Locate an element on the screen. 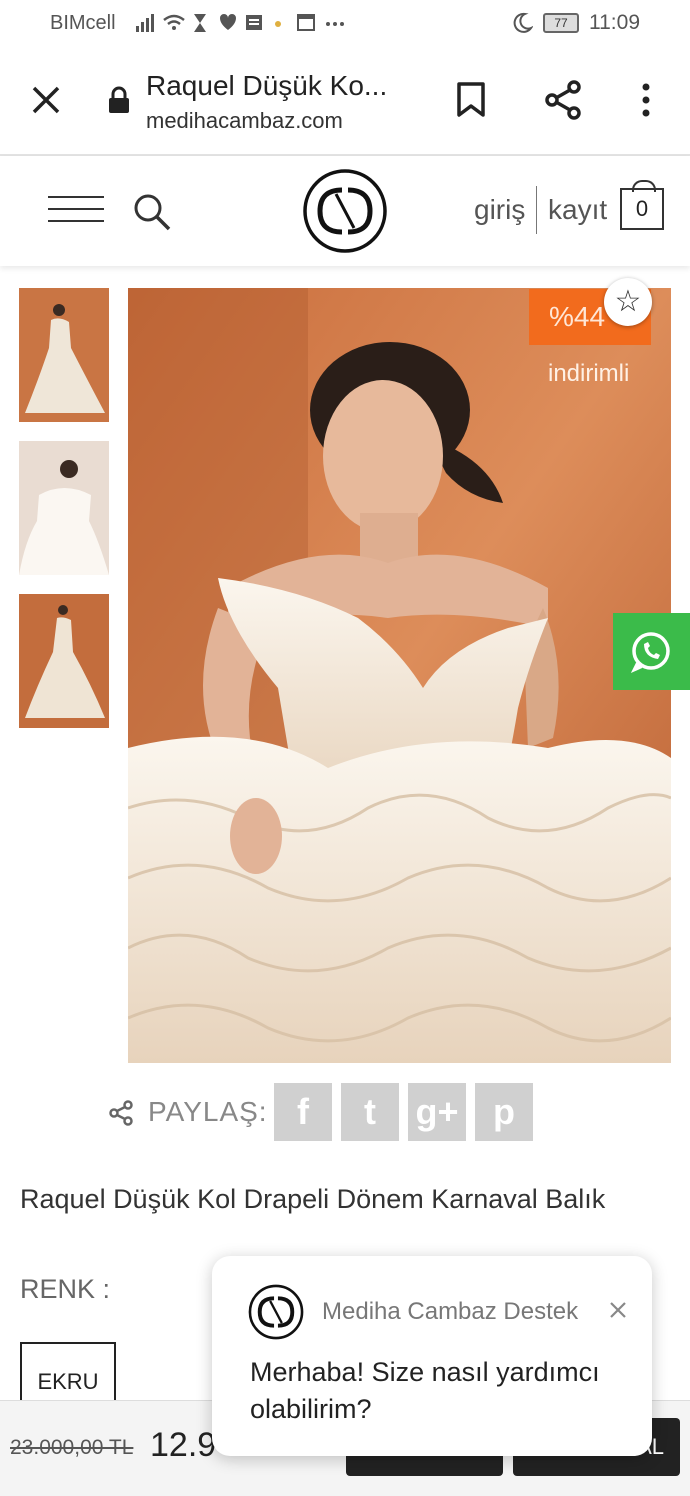 Image resolution: width=690 pixels, height=1496 pixels. old-price: 23.000,00 TL is located at coordinates (72, 1447).